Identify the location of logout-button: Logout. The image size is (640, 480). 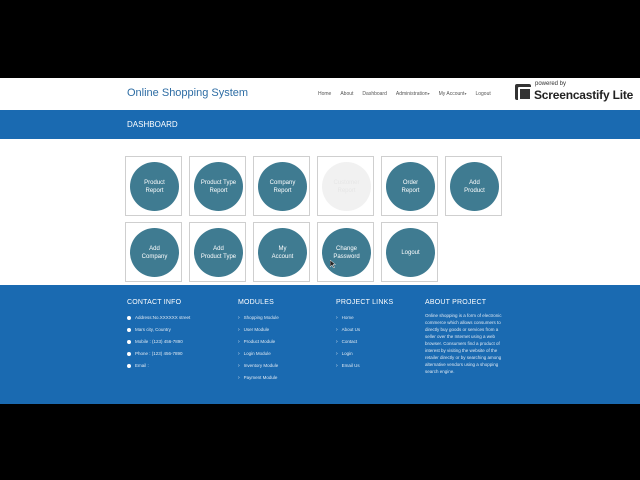
(410, 252).